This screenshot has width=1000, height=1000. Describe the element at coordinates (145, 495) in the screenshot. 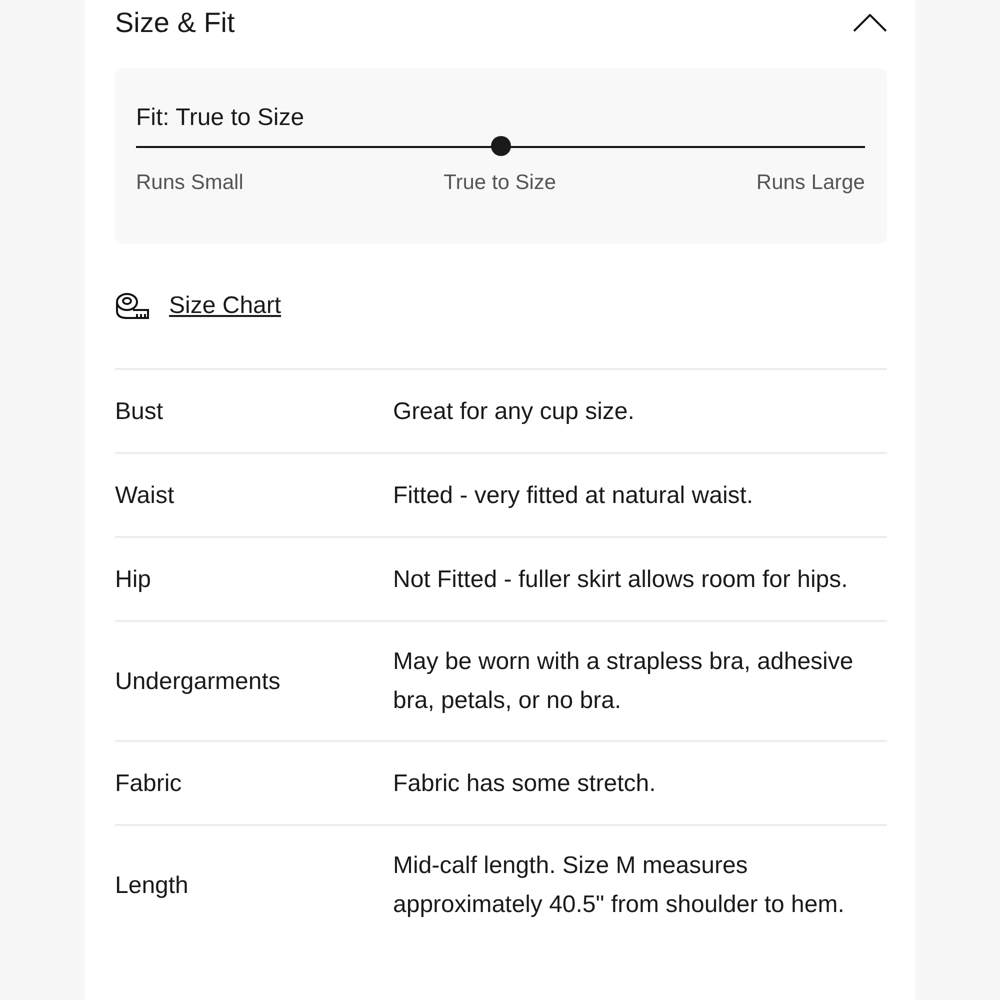

I see `detail-label: Waist` at that location.